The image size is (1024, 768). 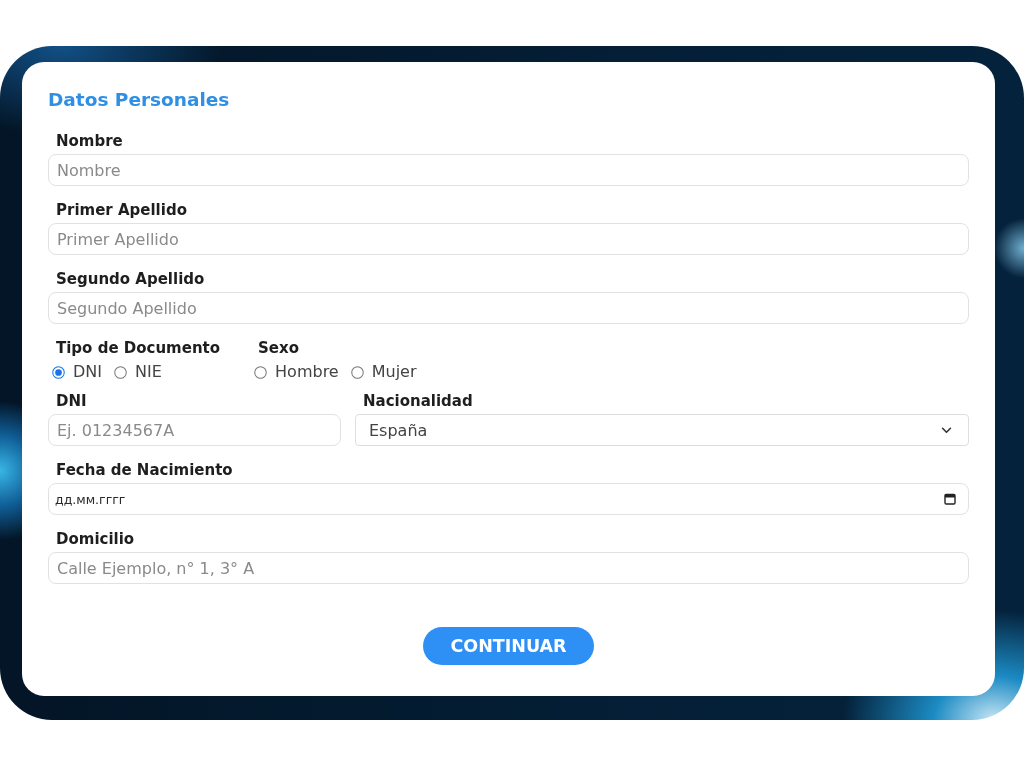 I want to click on text-input: Calle Ejemplo, n° 1, 3° A, so click(x=508, y=568).